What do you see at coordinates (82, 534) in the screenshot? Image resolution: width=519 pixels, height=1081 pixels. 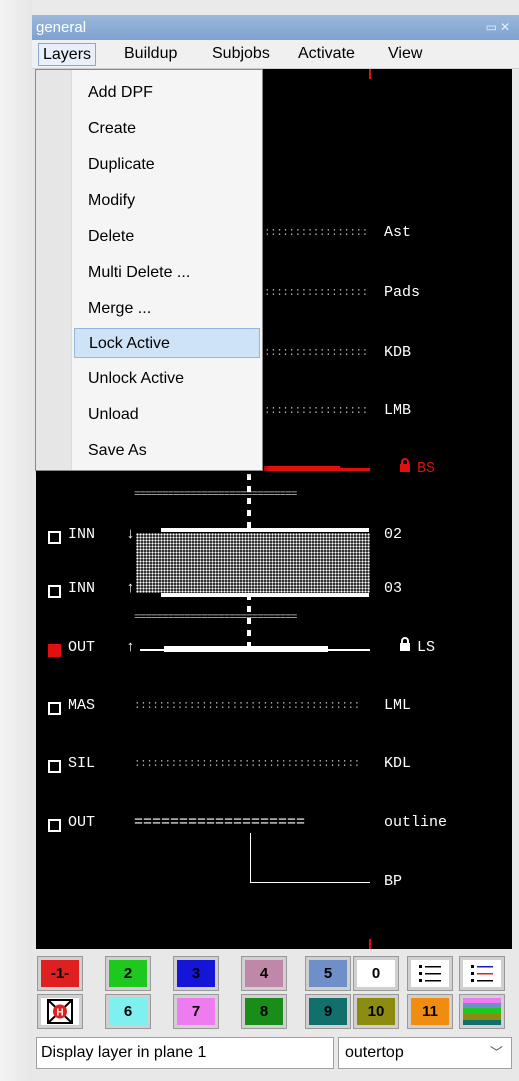 I see `layer-02-side: INN` at bounding box center [82, 534].